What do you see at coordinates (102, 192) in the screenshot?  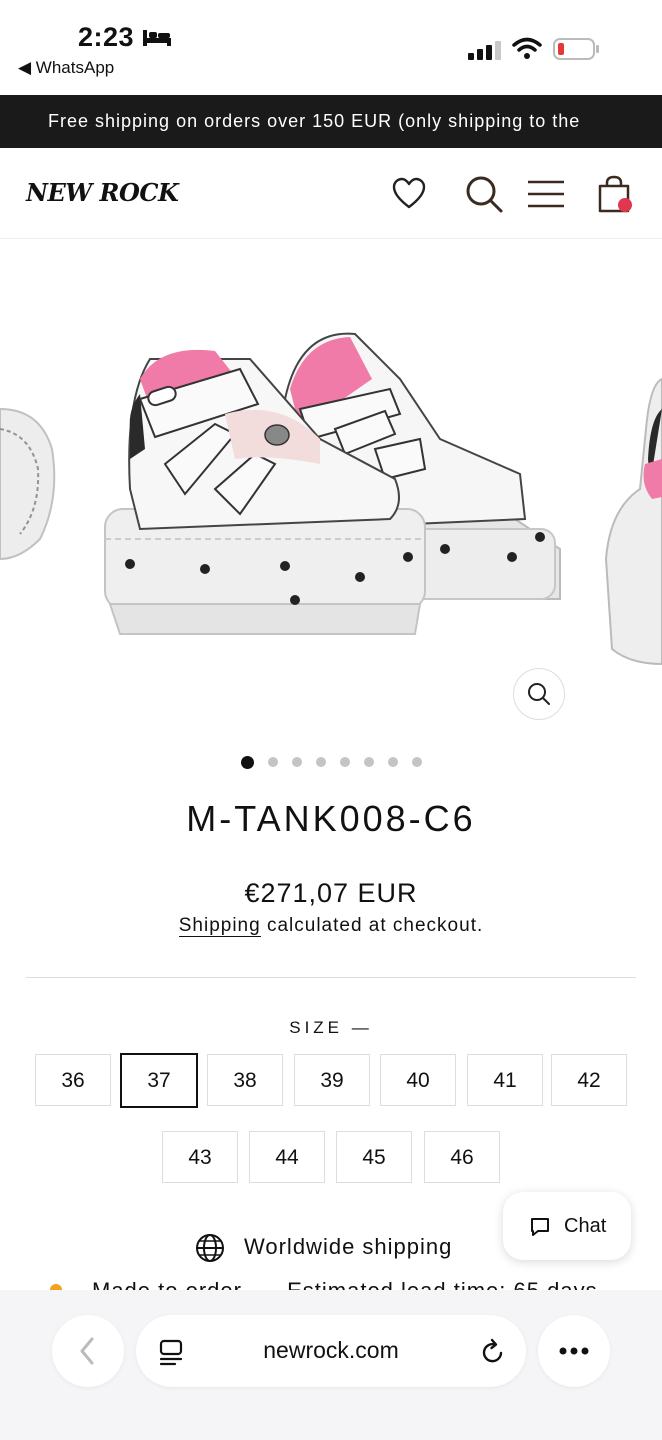 I see `brand-logo: NEW ROCK` at bounding box center [102, 192].